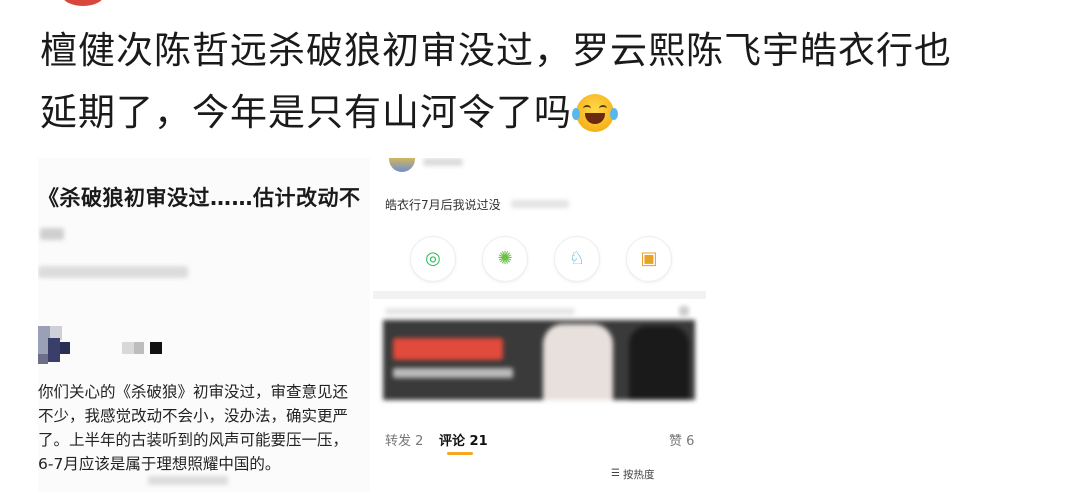  I want to click on ad-close-icon, so click(684, 311).